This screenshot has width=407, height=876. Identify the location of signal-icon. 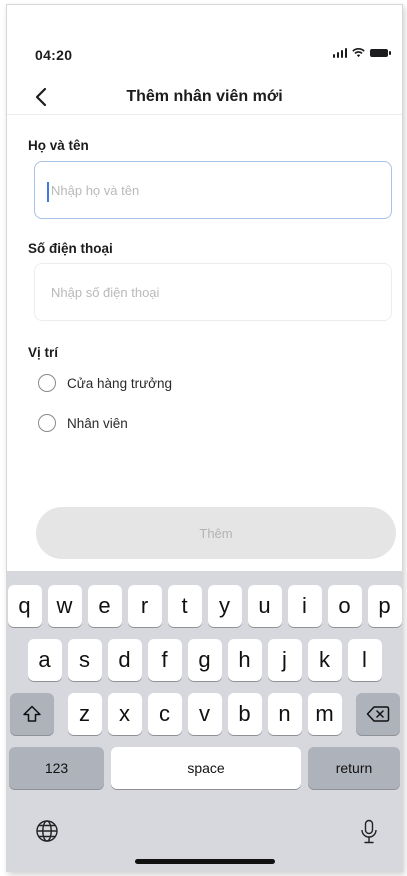
(339, 53).